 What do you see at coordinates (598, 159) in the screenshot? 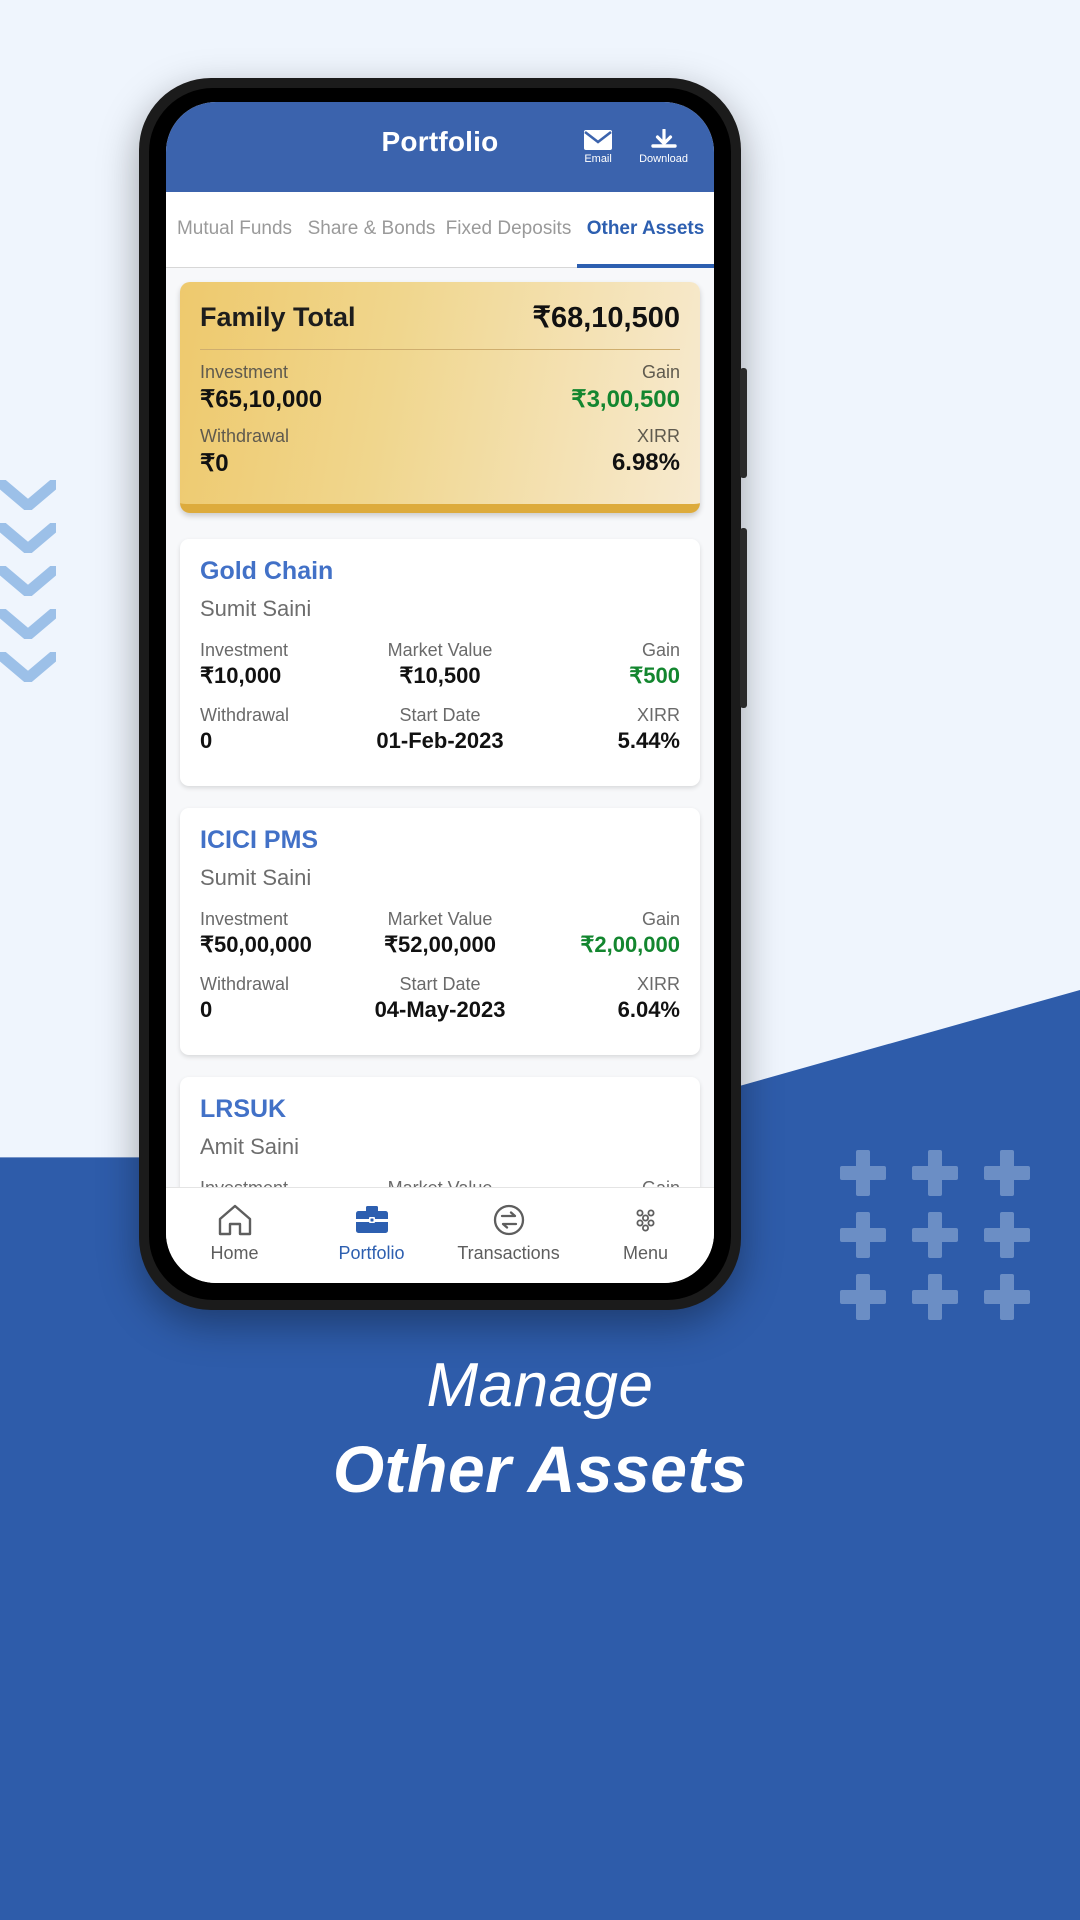
I see `email-button-label: Email` at bounding box center [598, 159].